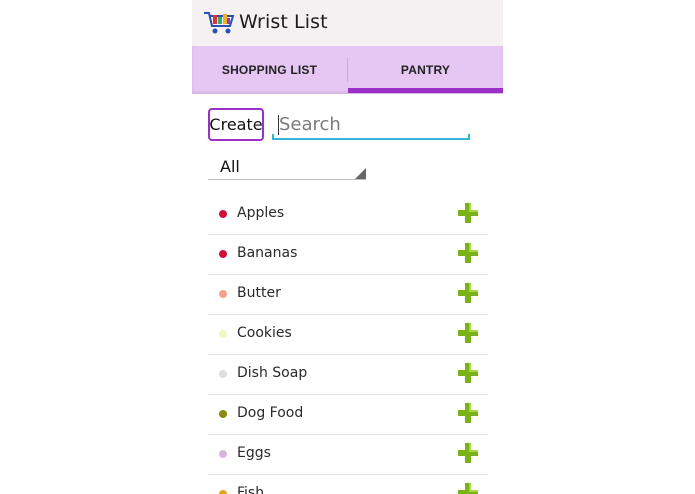 This screenshot has width=695, height=494. What do you see at coordinates (348, 484) in the screenshot?
I see `list-item: Fish` at bounding box center [348, 484].